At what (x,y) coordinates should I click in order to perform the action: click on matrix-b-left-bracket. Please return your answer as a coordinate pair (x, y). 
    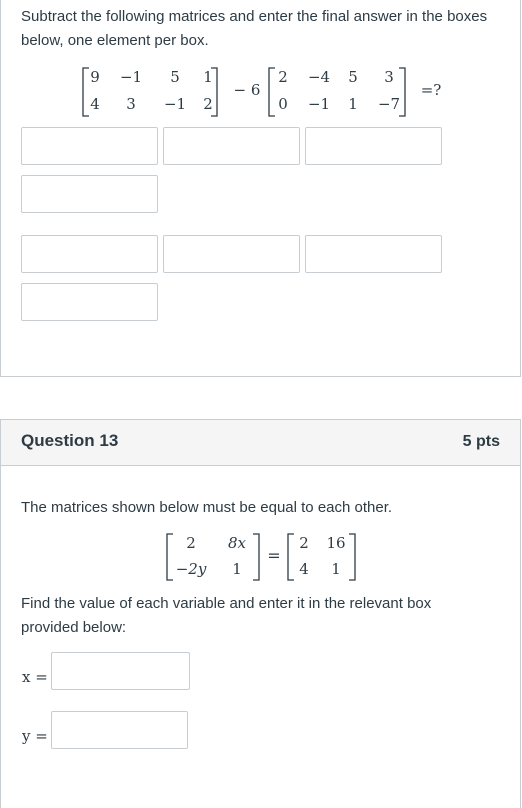
    Looking at the image, I should click on (271, 92).